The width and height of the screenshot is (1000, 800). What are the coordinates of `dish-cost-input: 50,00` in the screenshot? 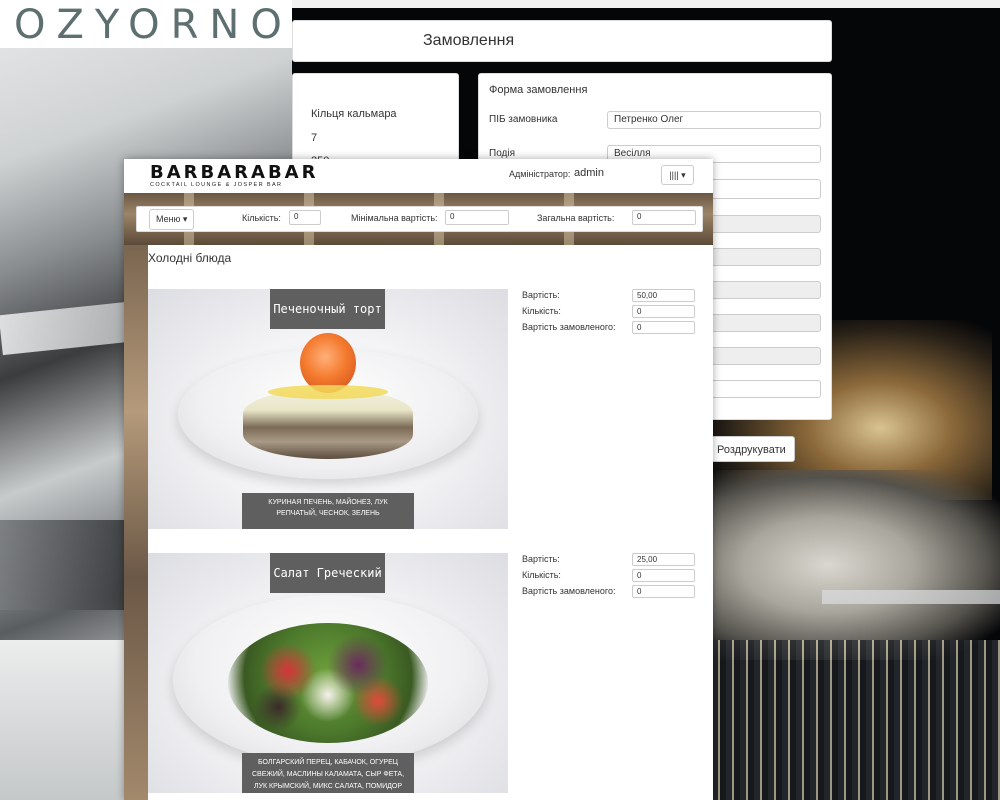 It's located at (663, 295).